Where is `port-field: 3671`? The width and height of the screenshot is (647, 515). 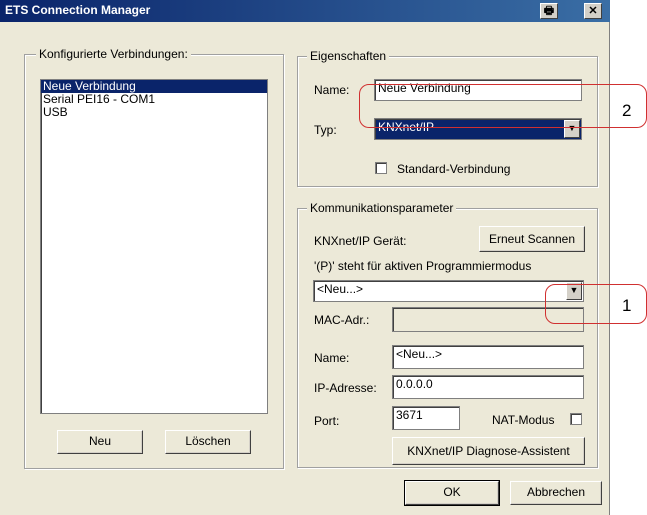 port-field: 3671 is located at coordinates (426, 418).